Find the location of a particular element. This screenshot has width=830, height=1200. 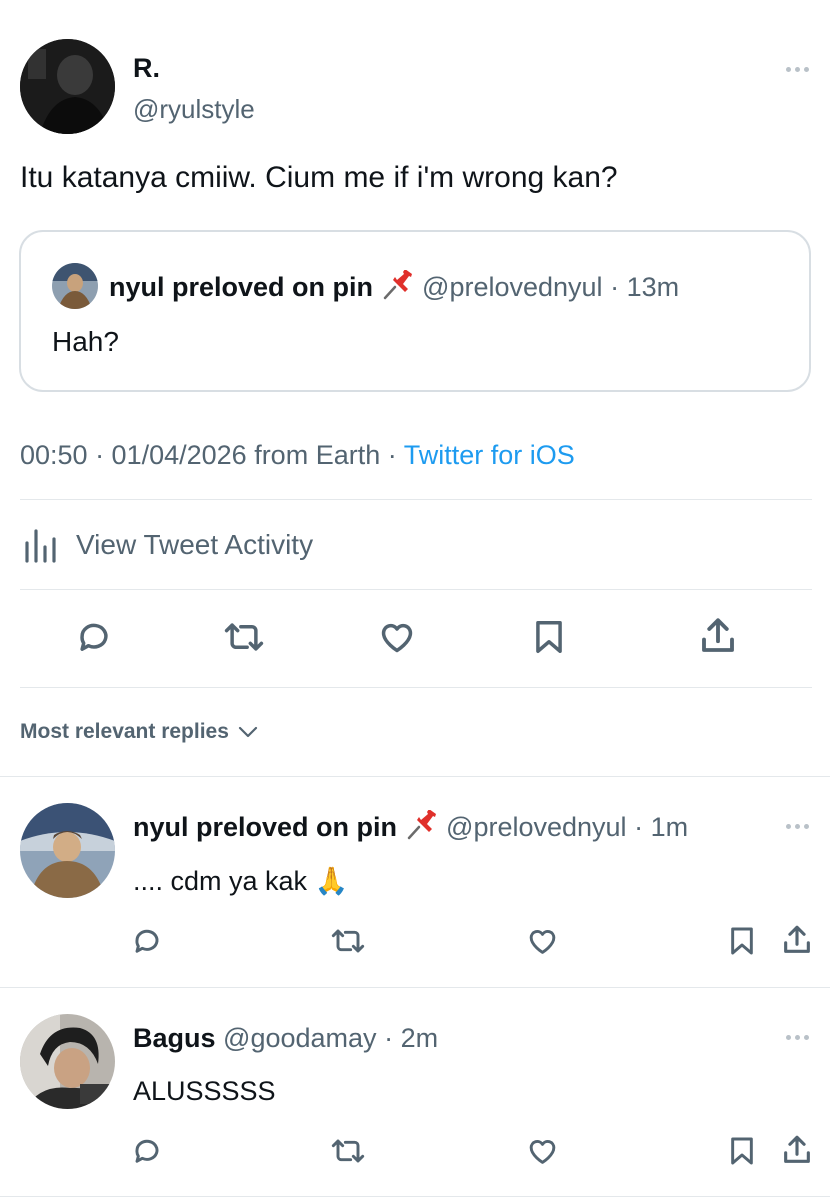

tweet-source-link: Twitter for iOS is located at coordinates (489, 455).